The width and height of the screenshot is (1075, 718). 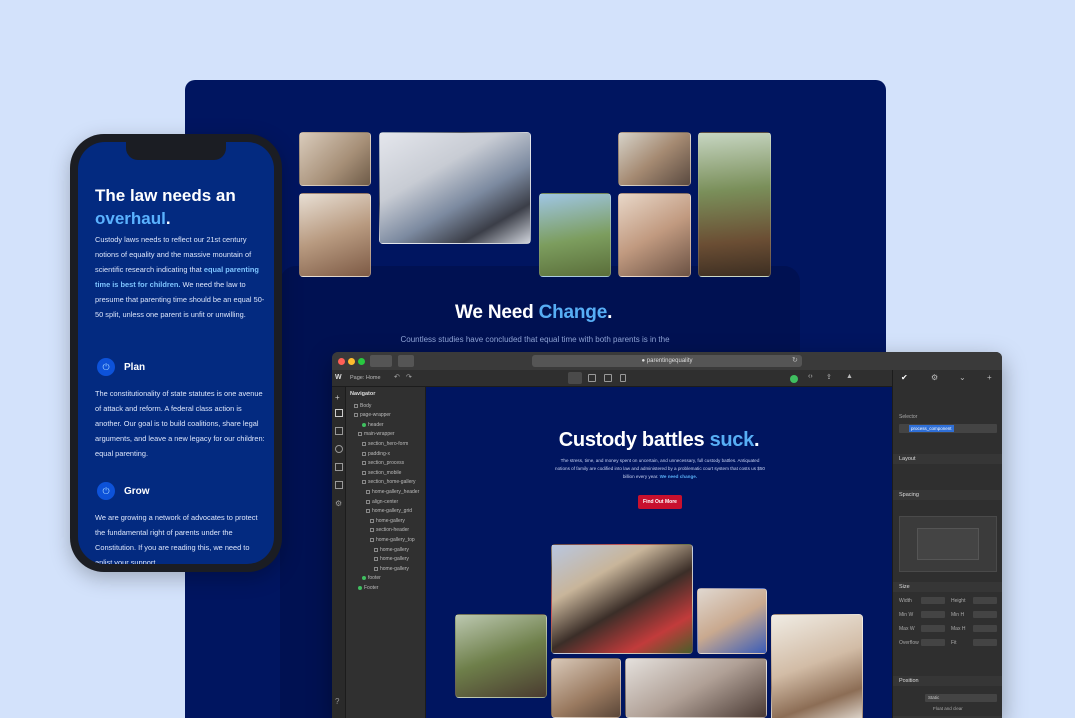 What do you see at coordinates (365, 378) in the screenshot?
I see `page-selector: Page: Home` at bounding box center [365, 378].